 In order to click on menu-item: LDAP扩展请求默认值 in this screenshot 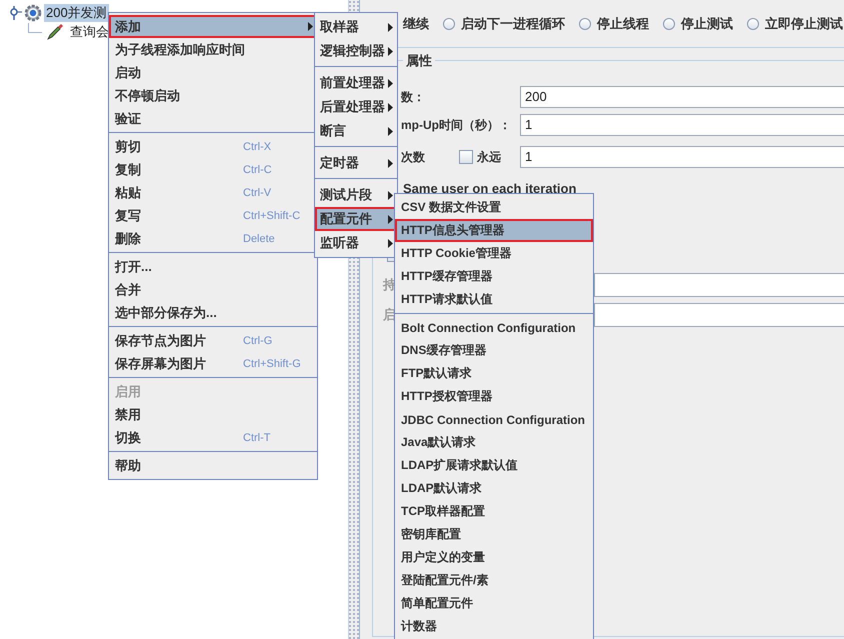, I will do `click(494, 465)`.